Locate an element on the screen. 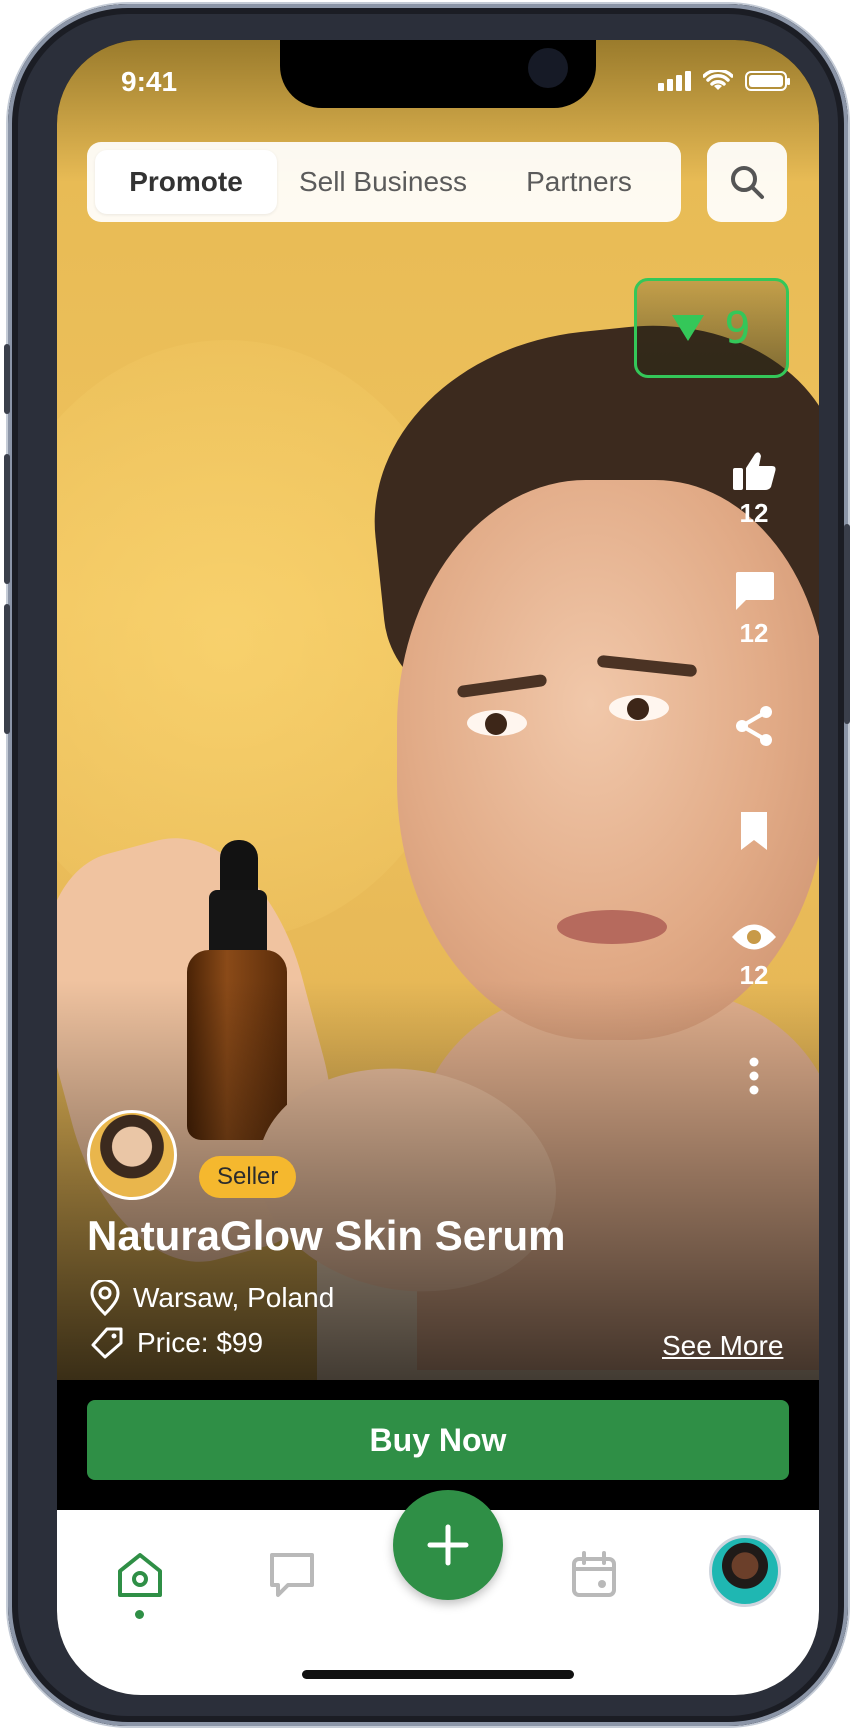 The image size is (856, 1731). top-tab-bar: Promote Sell Business Partners is located at coordinates (384, 182).